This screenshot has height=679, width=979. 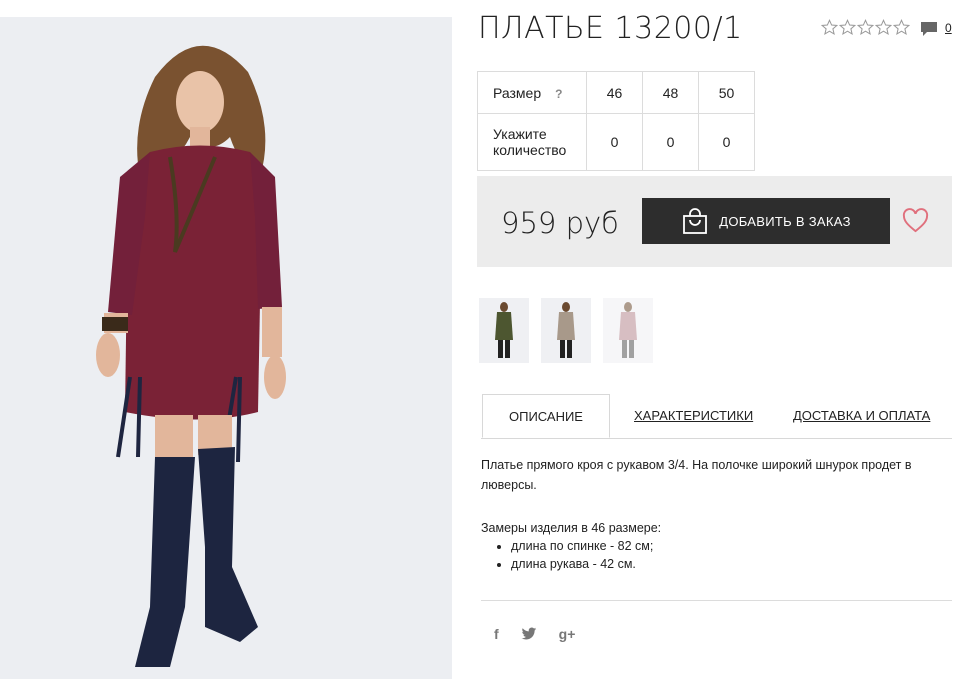 I want to click on measure-item: длина по спинке - 82 см;, so click(x=586, y=546).